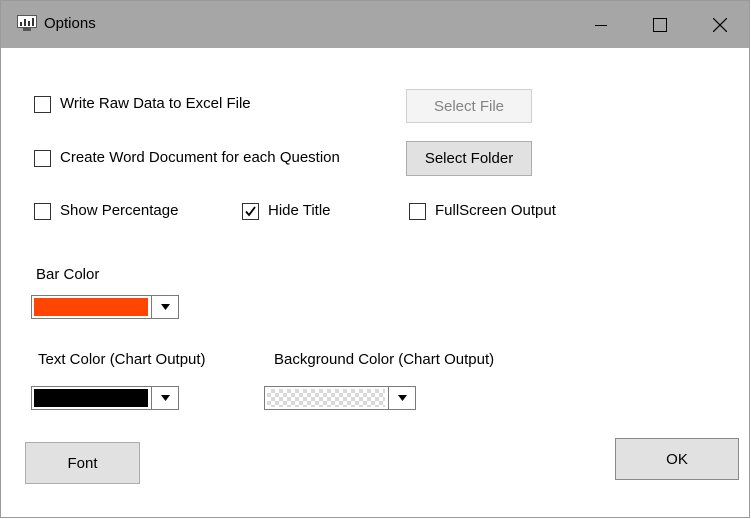 This screenshot has height=519, width=751. Describe the element at coordinates (417, 211) in the screenshot. I see `fullscreen-output-checkbox` at that location.